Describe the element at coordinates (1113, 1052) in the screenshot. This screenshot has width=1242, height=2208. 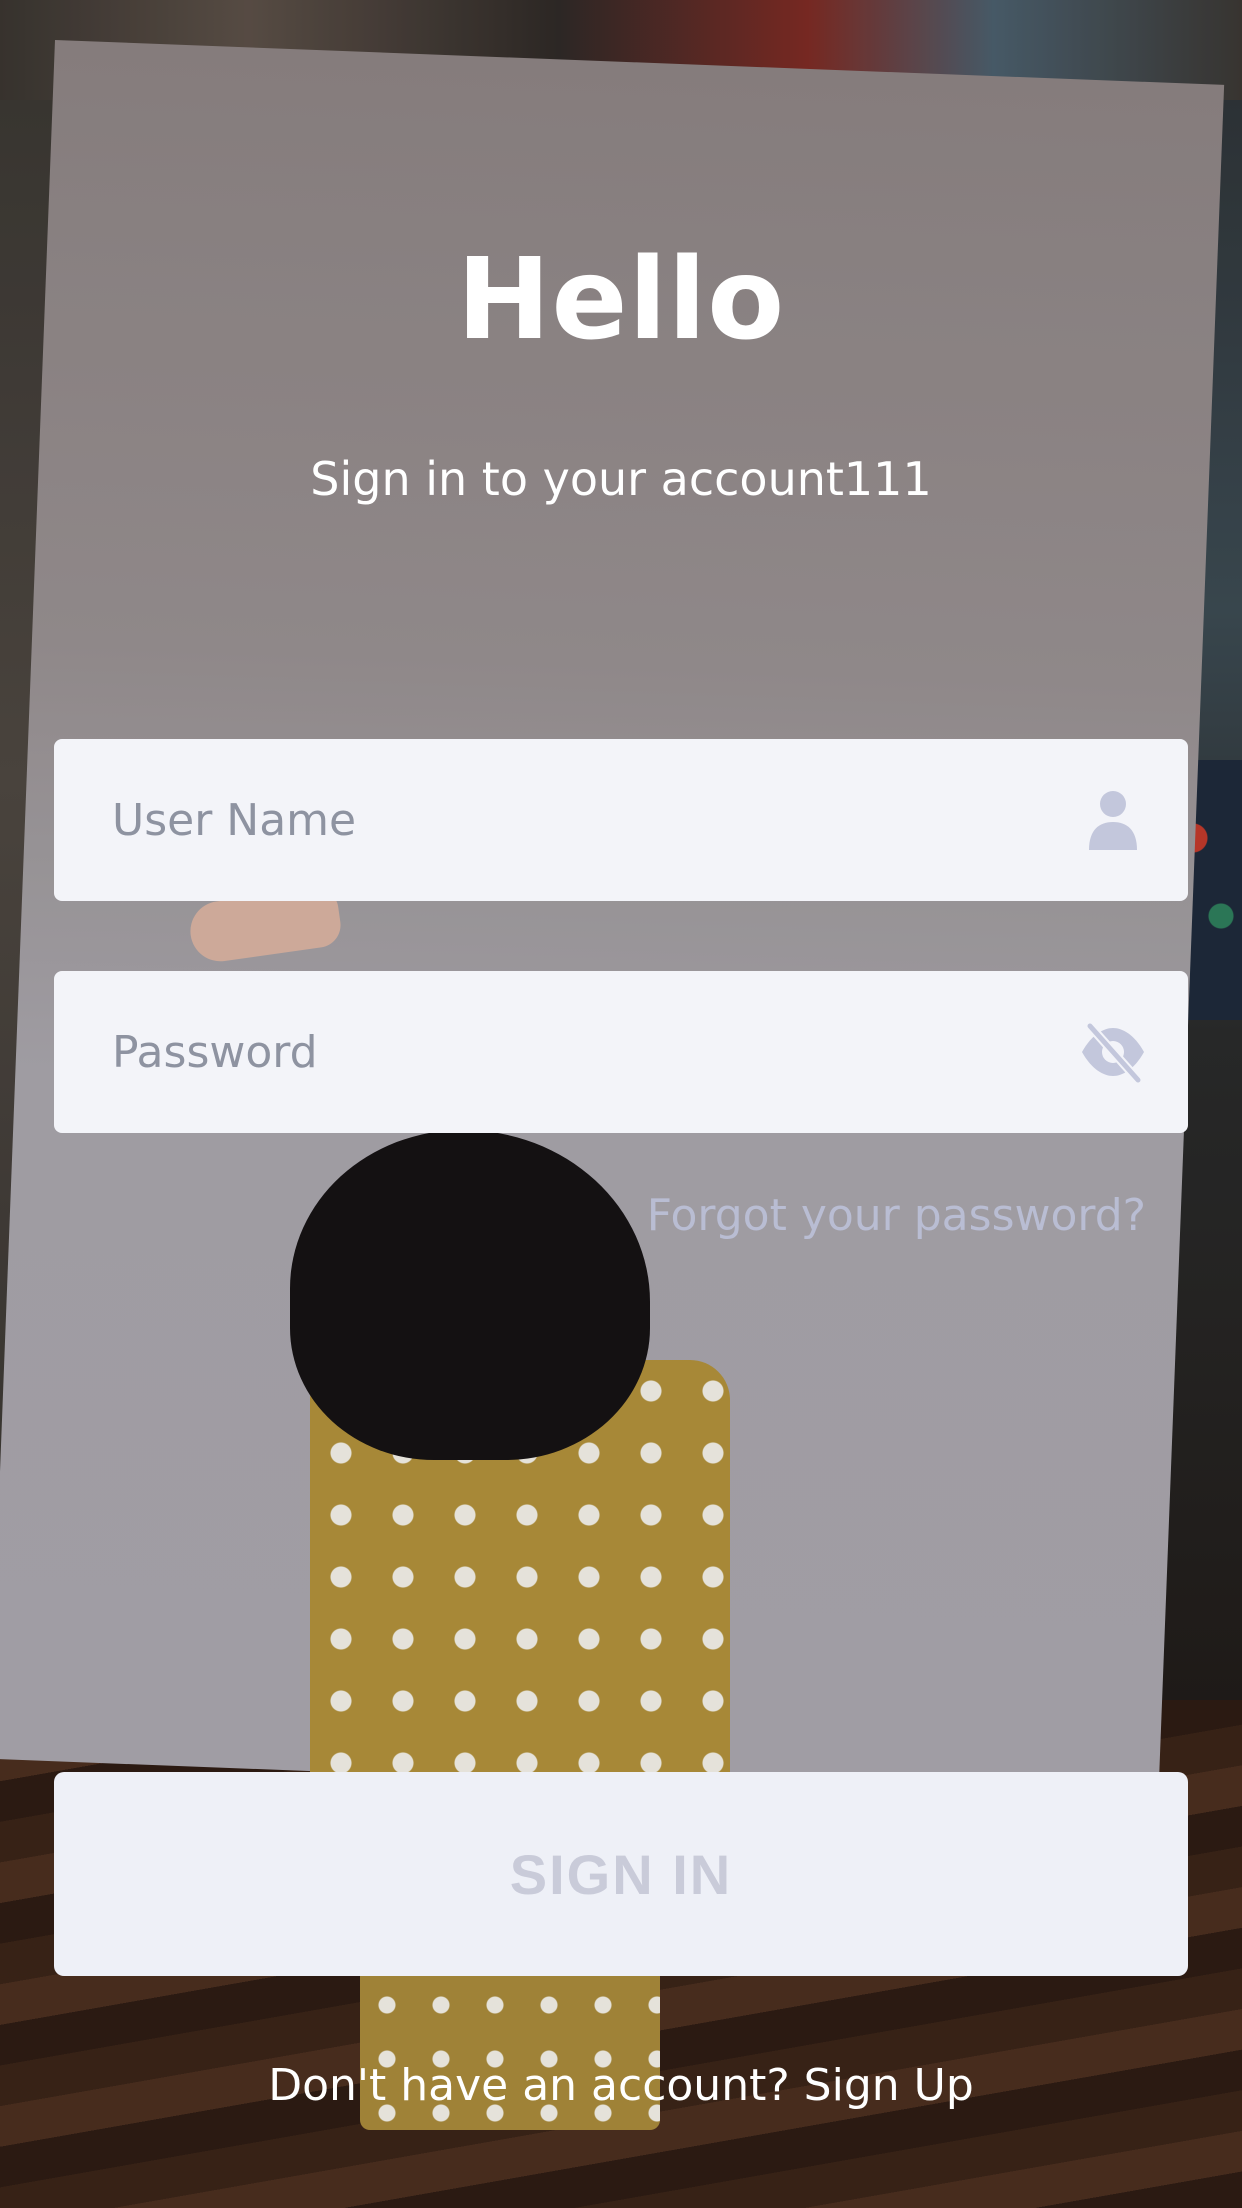
I see `eye-off-icon` at that location.